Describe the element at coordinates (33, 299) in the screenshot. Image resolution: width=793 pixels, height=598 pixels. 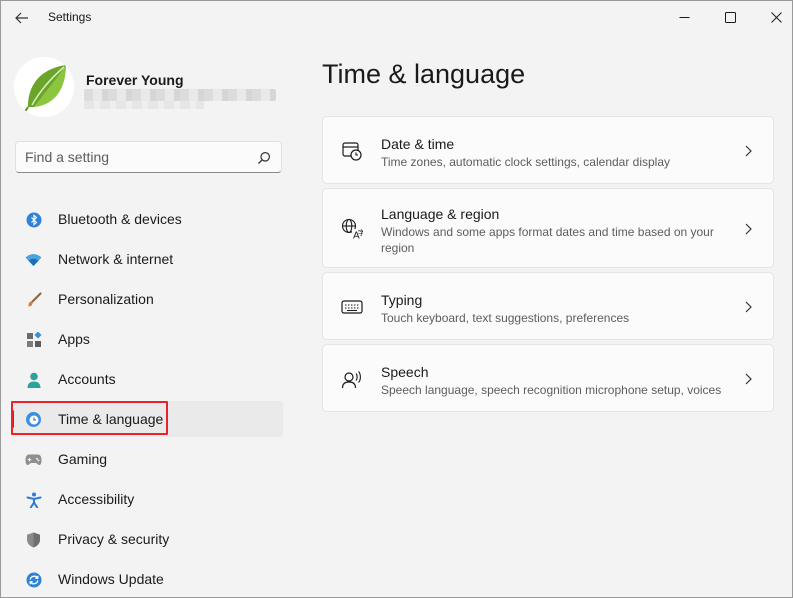
I see `brush-icon` at that location.